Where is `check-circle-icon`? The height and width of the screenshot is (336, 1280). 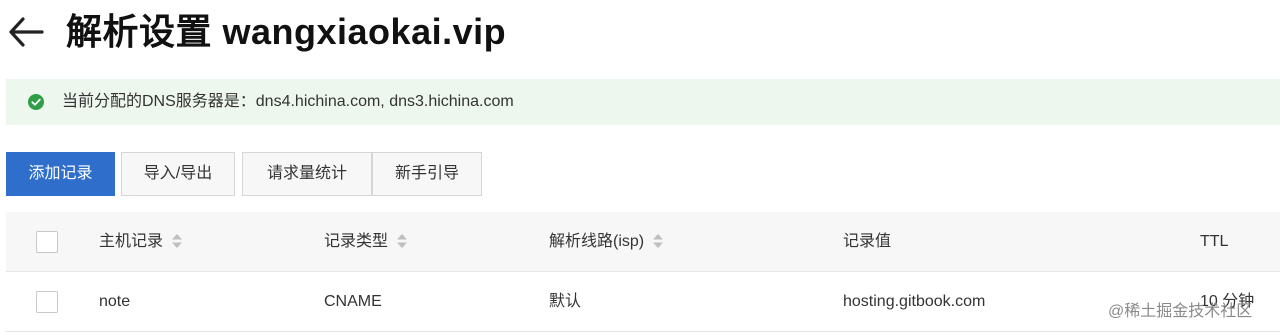
check-circle-icon is located at coordinates (36, 102).